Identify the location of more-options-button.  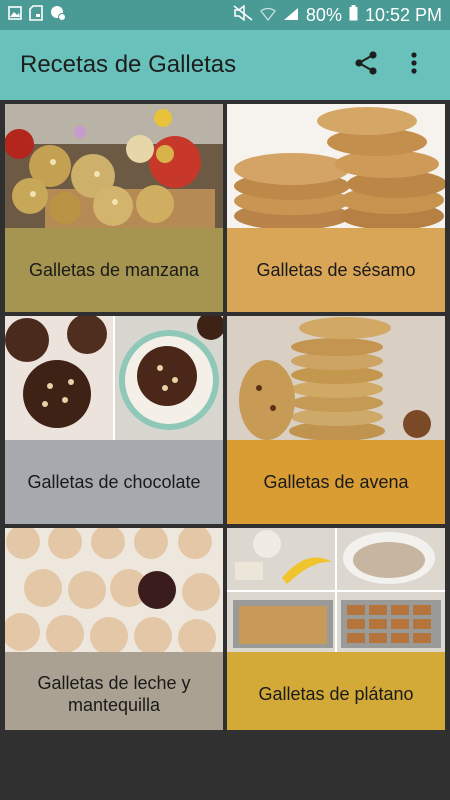
(414, 65).